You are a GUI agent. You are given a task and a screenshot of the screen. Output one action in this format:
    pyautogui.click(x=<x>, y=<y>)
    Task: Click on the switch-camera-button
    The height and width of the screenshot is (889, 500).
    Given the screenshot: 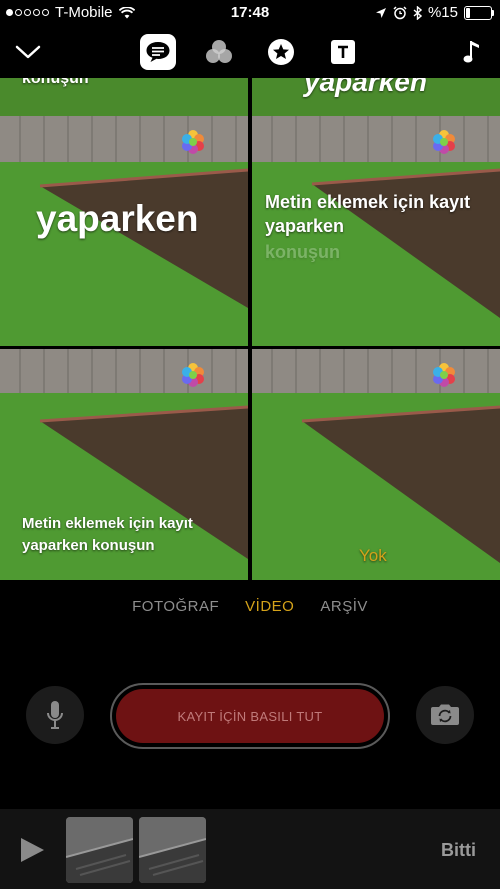 What is the action you would take?
    pyautogui.click(x=445, y=715)
    